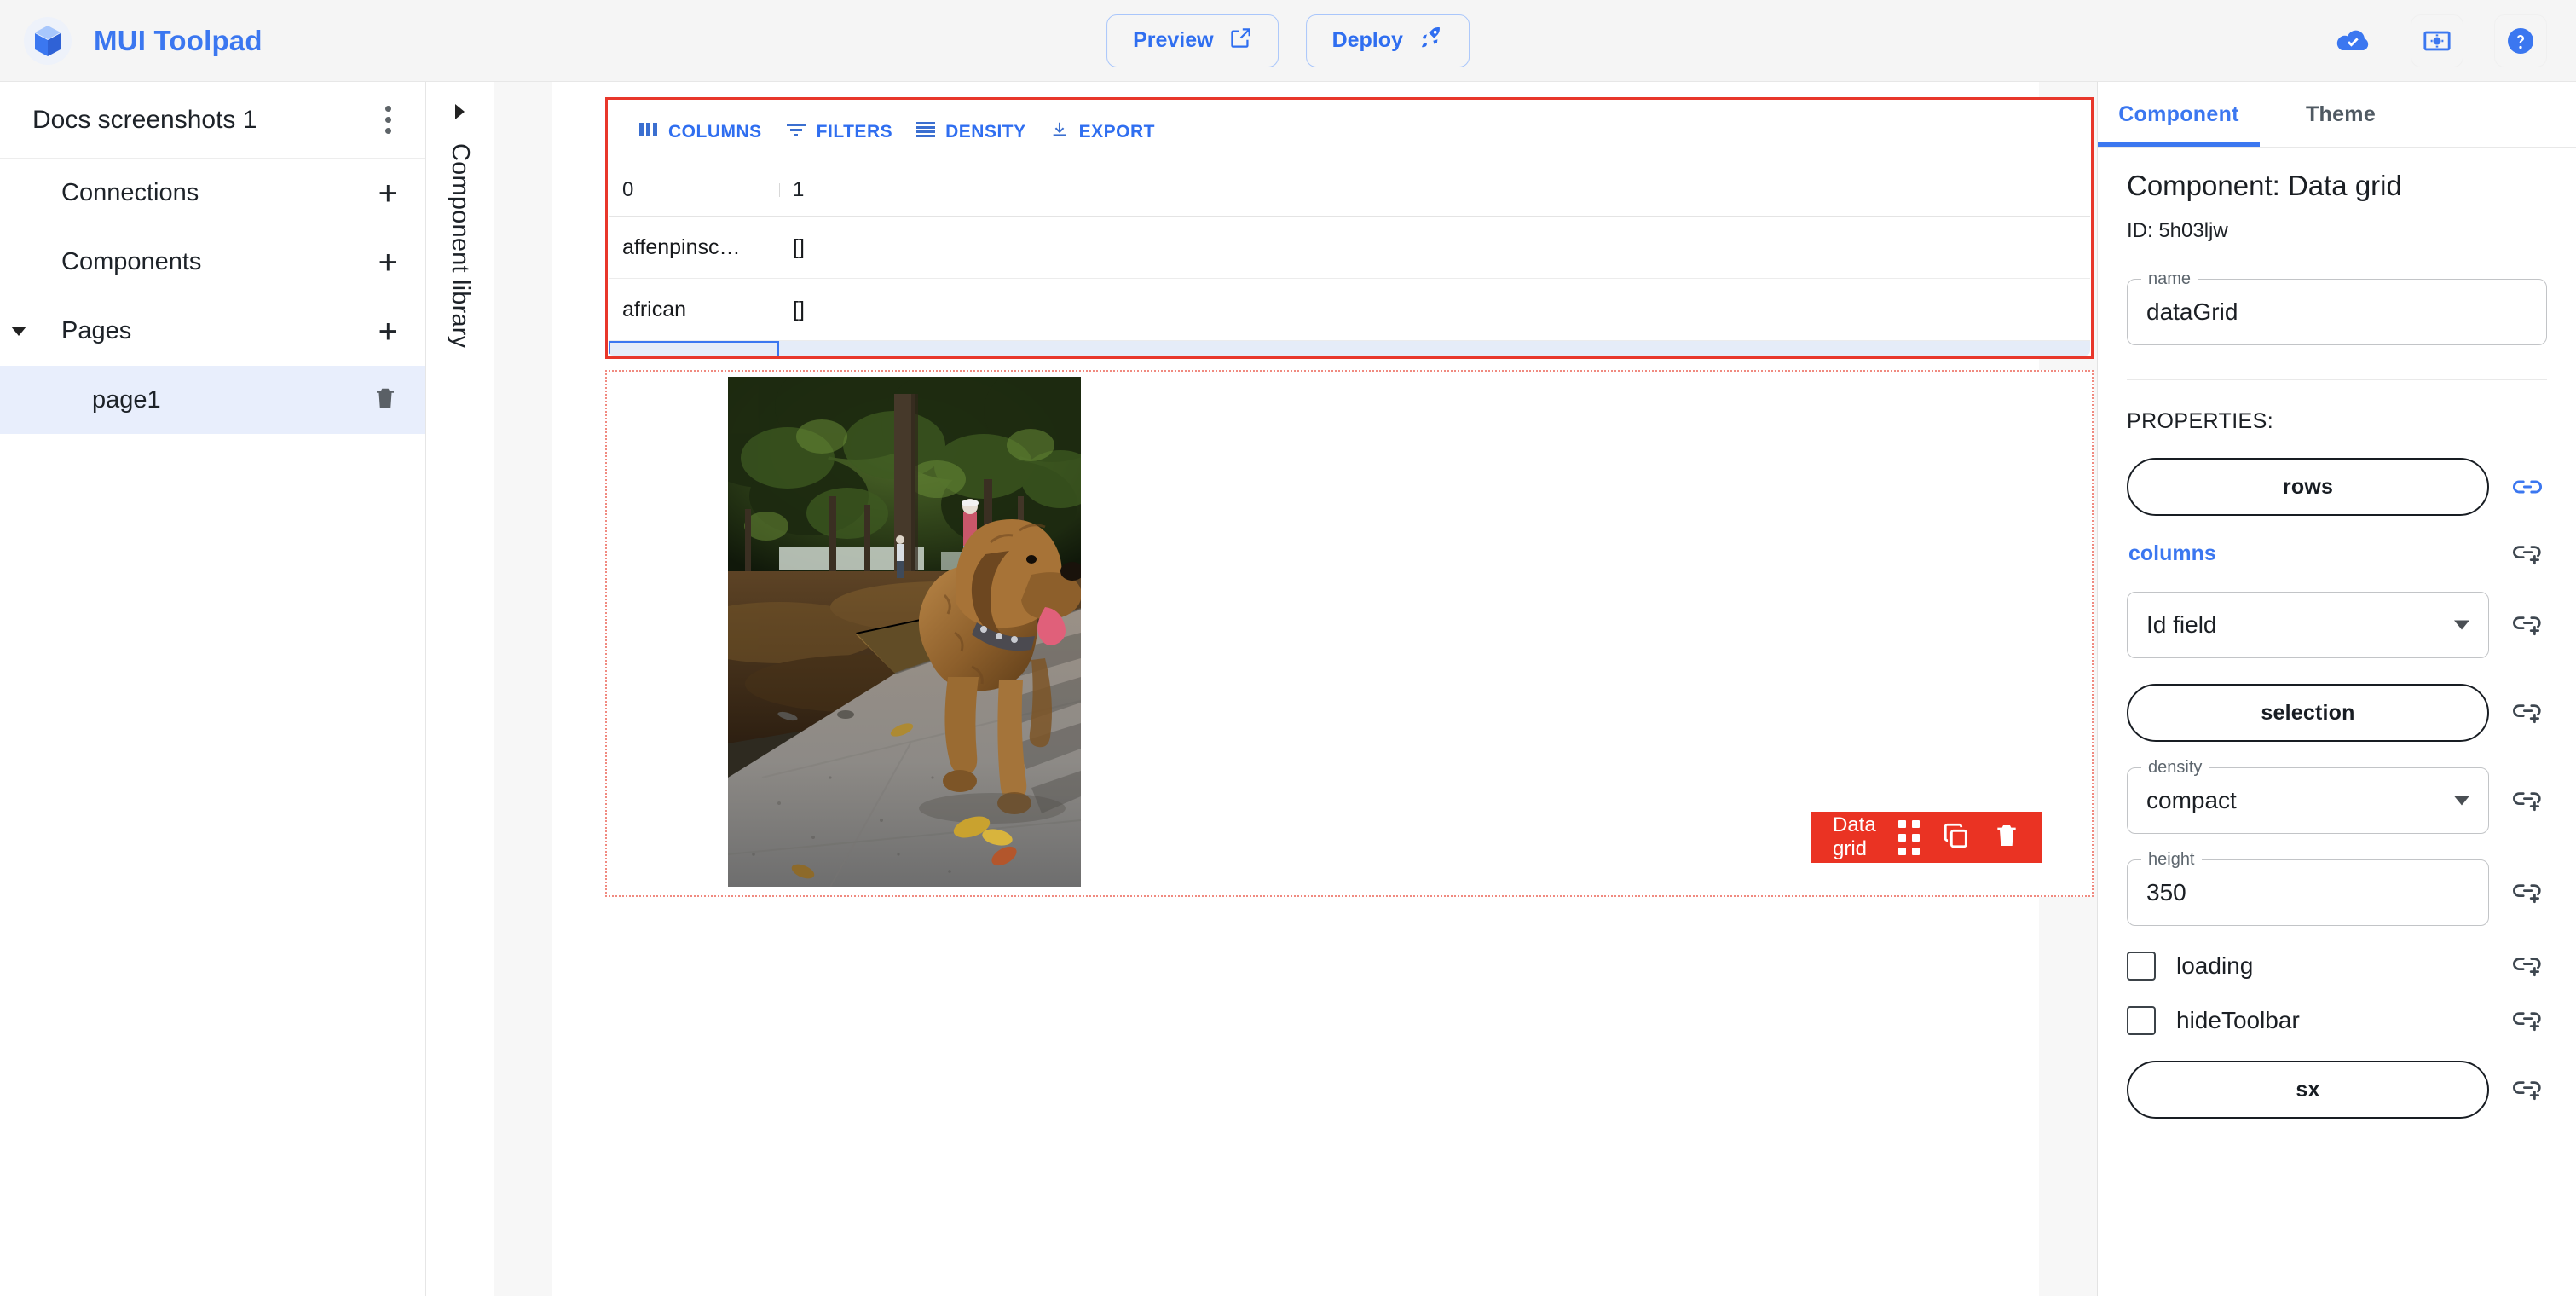 This screenshot has width=2576, height=1296. Describe the element at coordinates (2181, 624) in the screenshot. I see `id-field-value: Id field` at that location.